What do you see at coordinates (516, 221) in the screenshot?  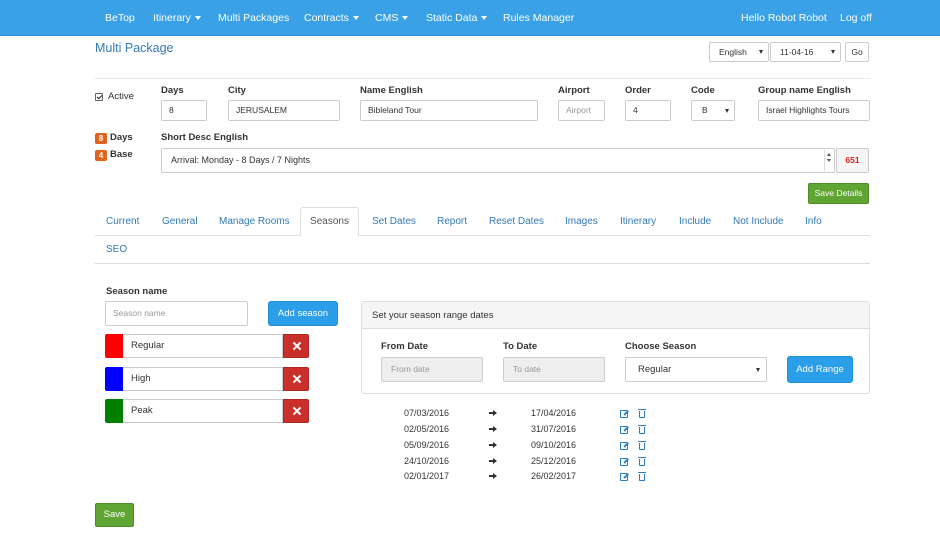 I see `tab-reset-dates: Reset Dates` at bounding box center [516, 221].